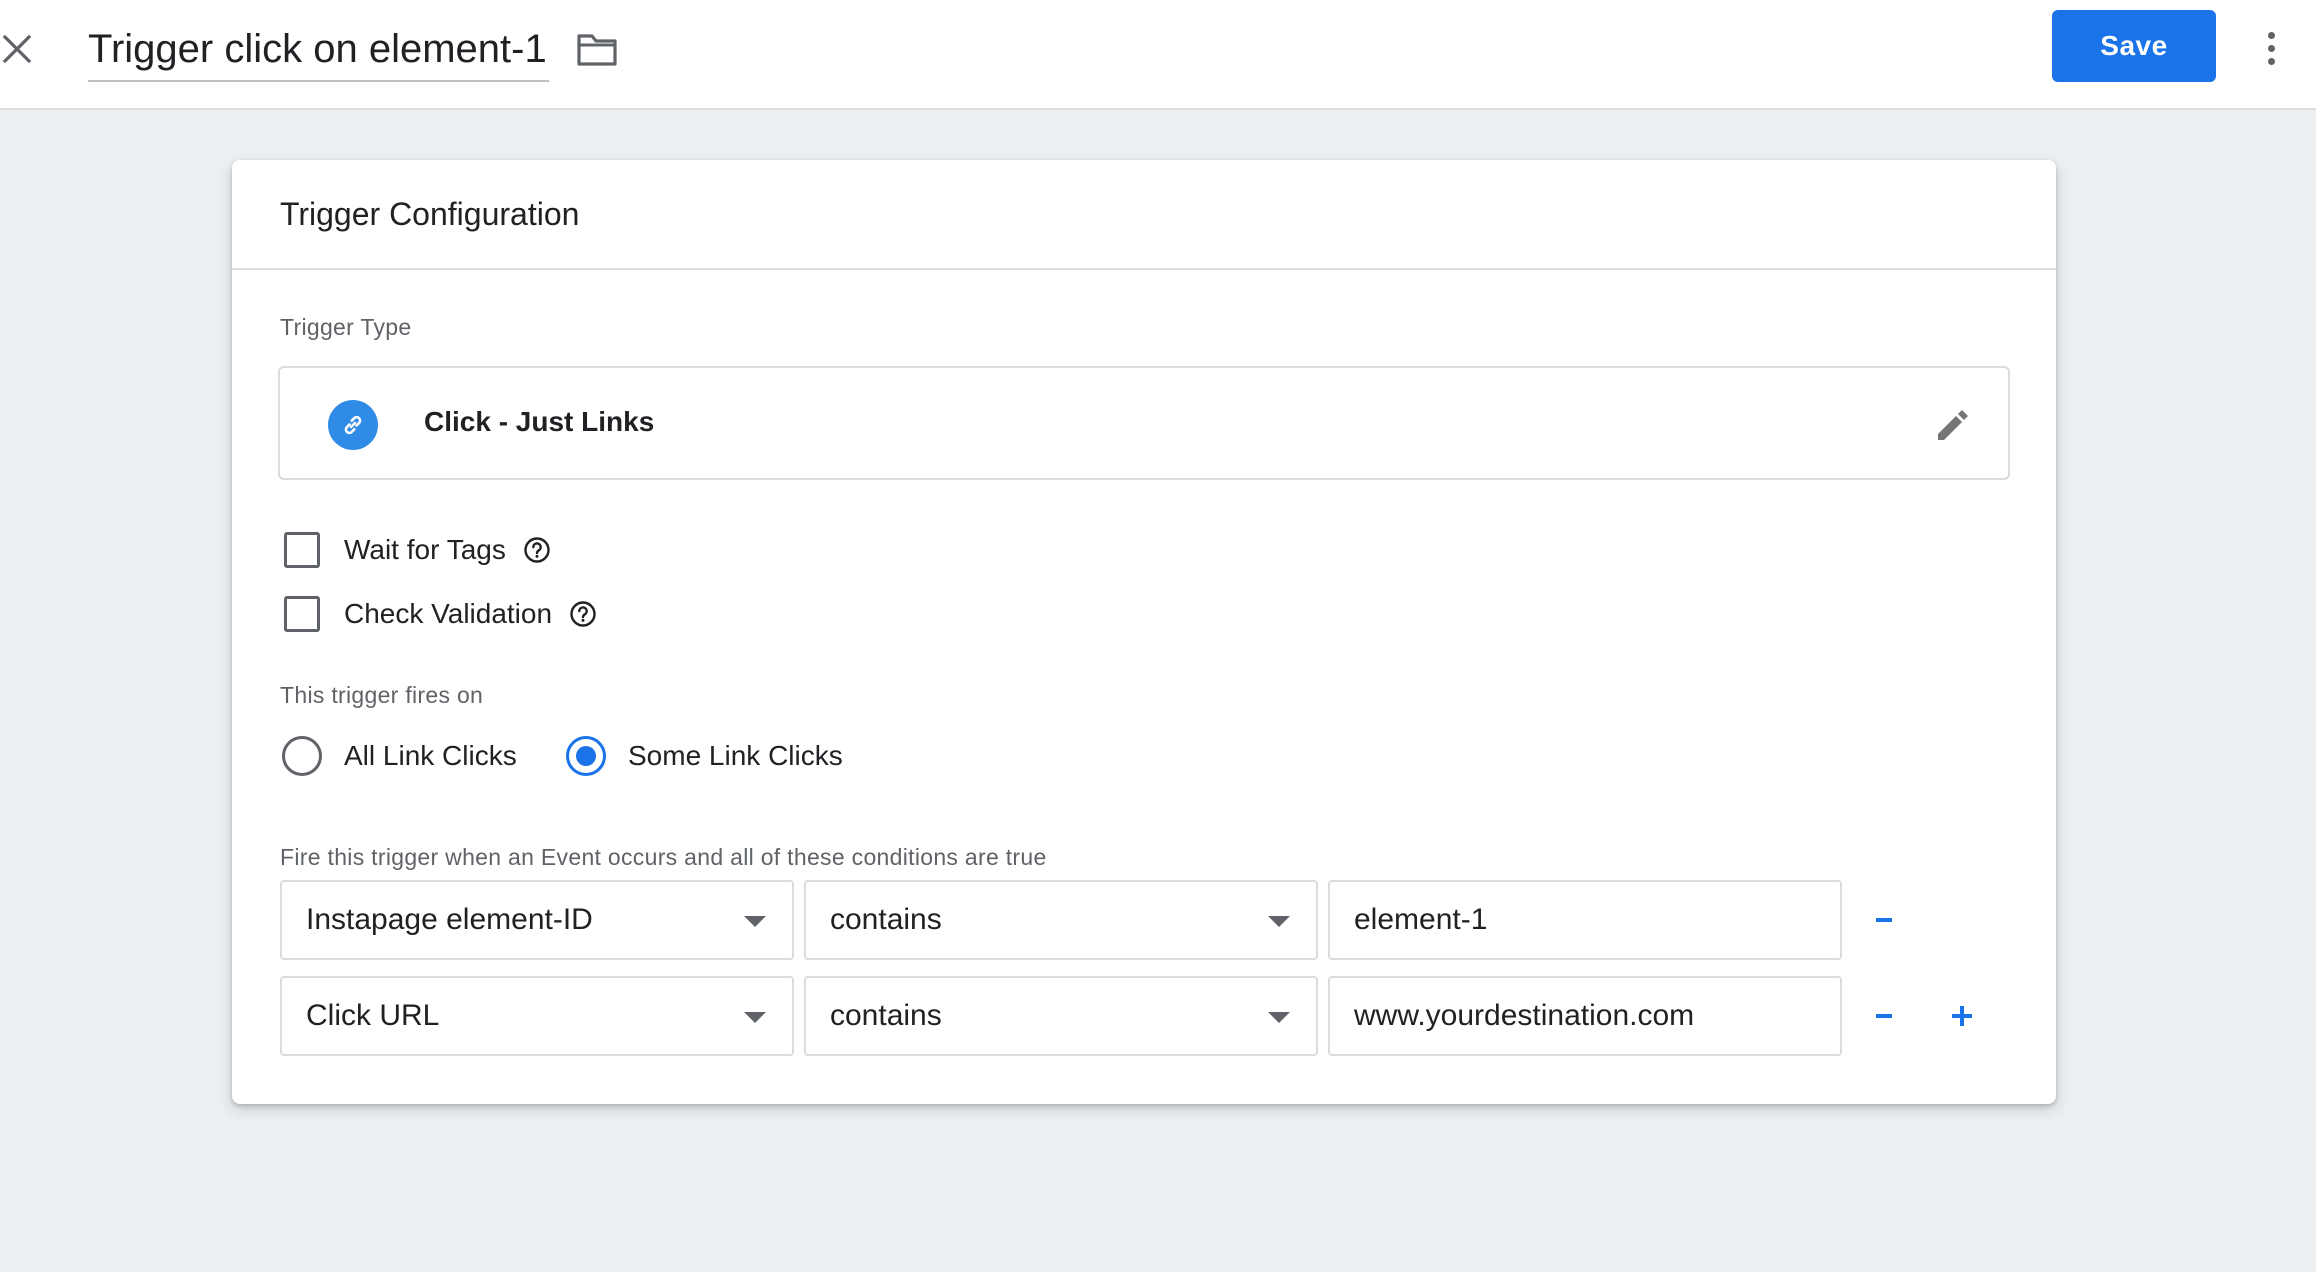  I want to click on check-validation-checkbox, so click(302, 614).